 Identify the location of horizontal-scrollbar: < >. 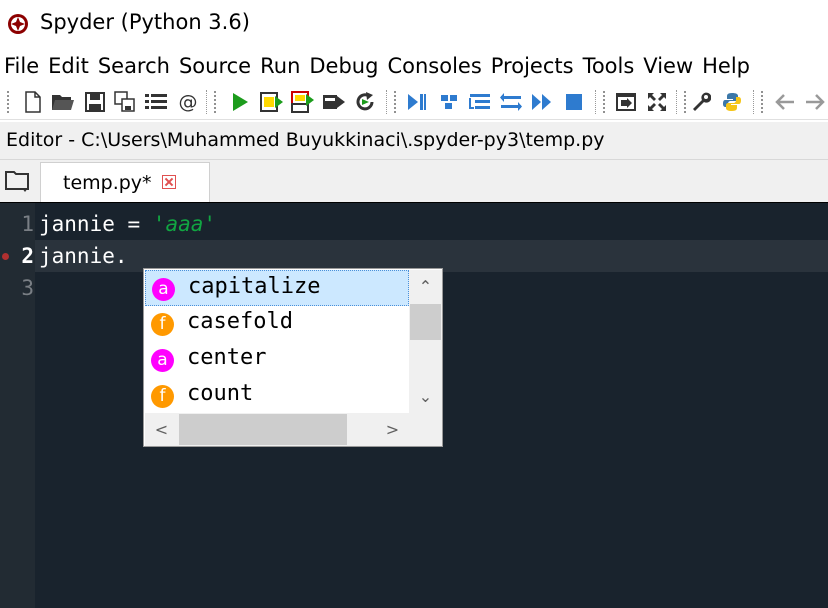
(277, 429).